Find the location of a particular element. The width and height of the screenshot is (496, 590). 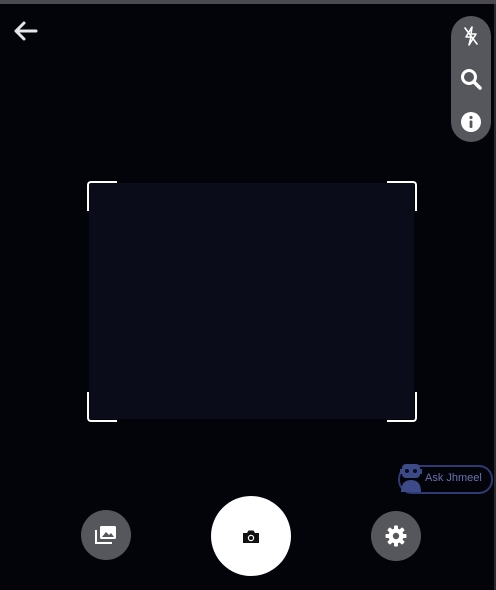

search-icon is located at coordinates (471, 79).